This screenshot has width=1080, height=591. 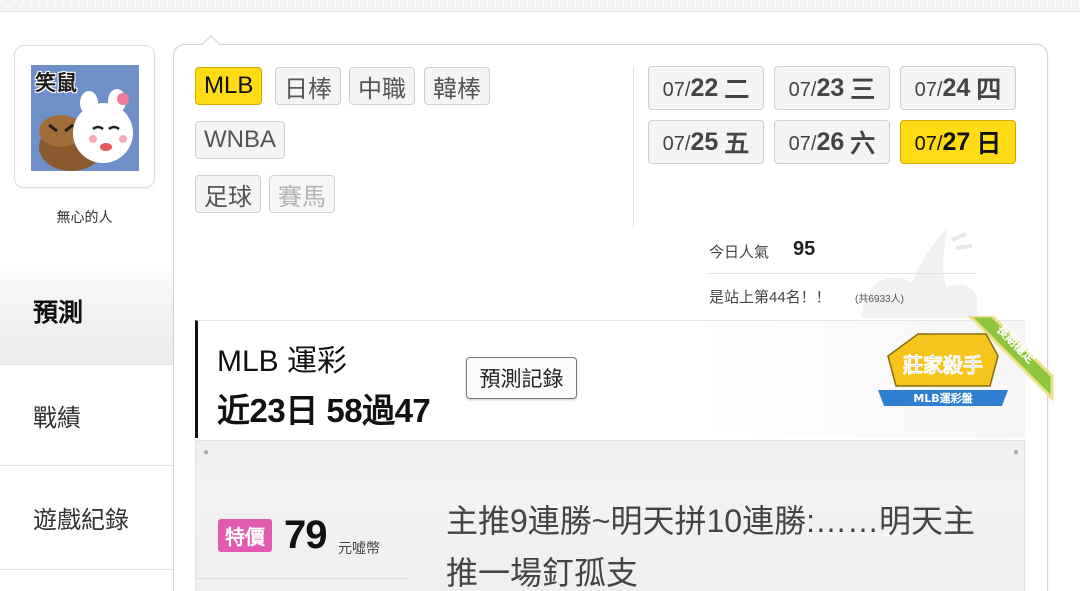 What do you see at coordinates (842, 273) in the screenshot?
I see `popularity-divider` at bounding box center [842, 273].